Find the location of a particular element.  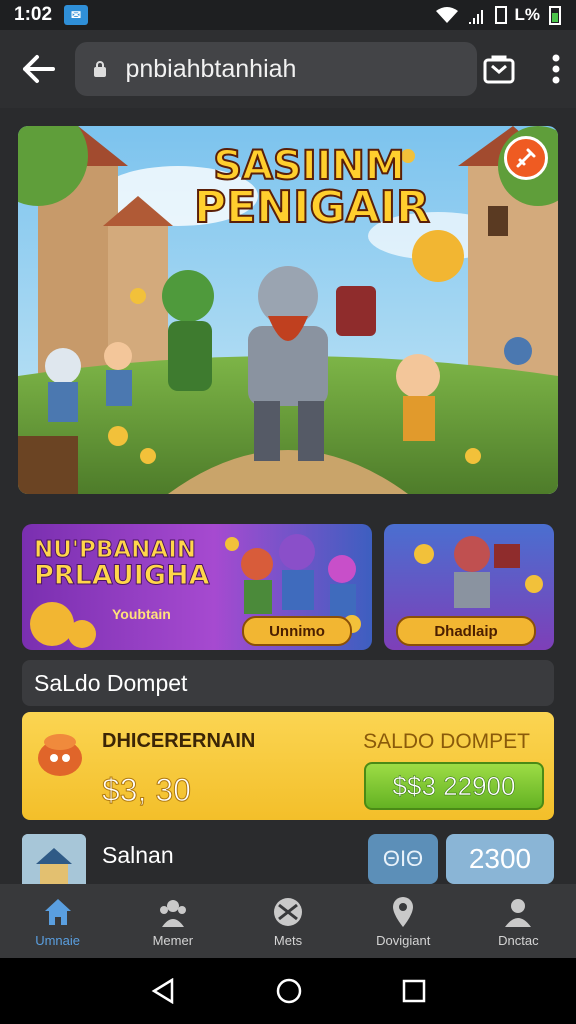

section-header: SaLdo Dompet is located at coordinates (288, 683).